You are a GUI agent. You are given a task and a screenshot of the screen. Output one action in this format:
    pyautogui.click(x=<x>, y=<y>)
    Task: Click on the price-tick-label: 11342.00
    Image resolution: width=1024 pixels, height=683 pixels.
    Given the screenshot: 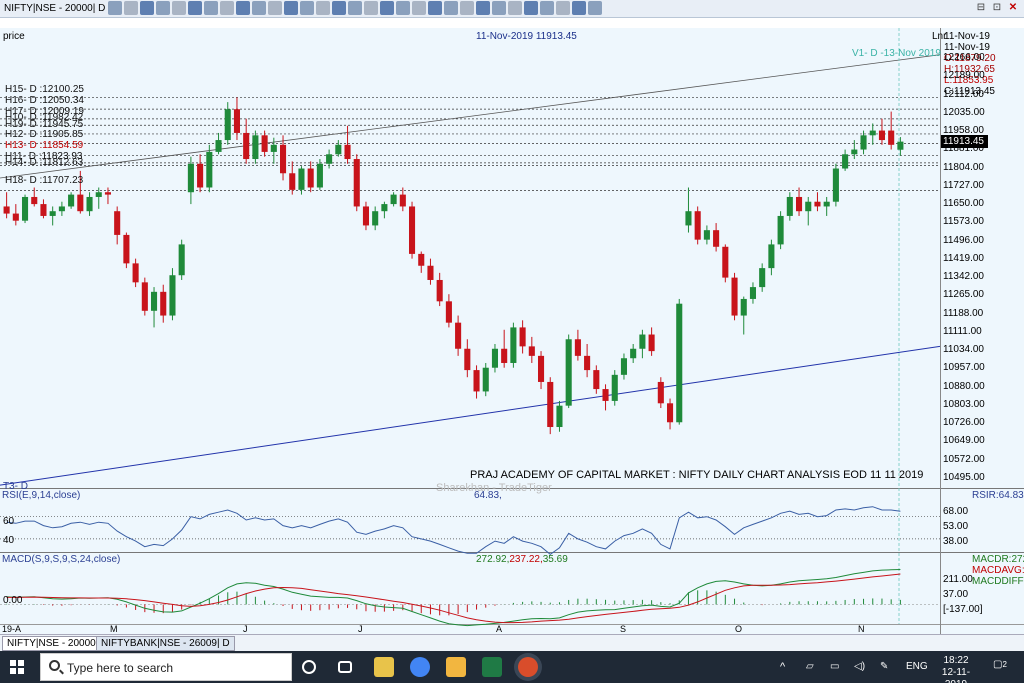 What is the action you would take?
    pyautogui.click(x=963, y=277)
    